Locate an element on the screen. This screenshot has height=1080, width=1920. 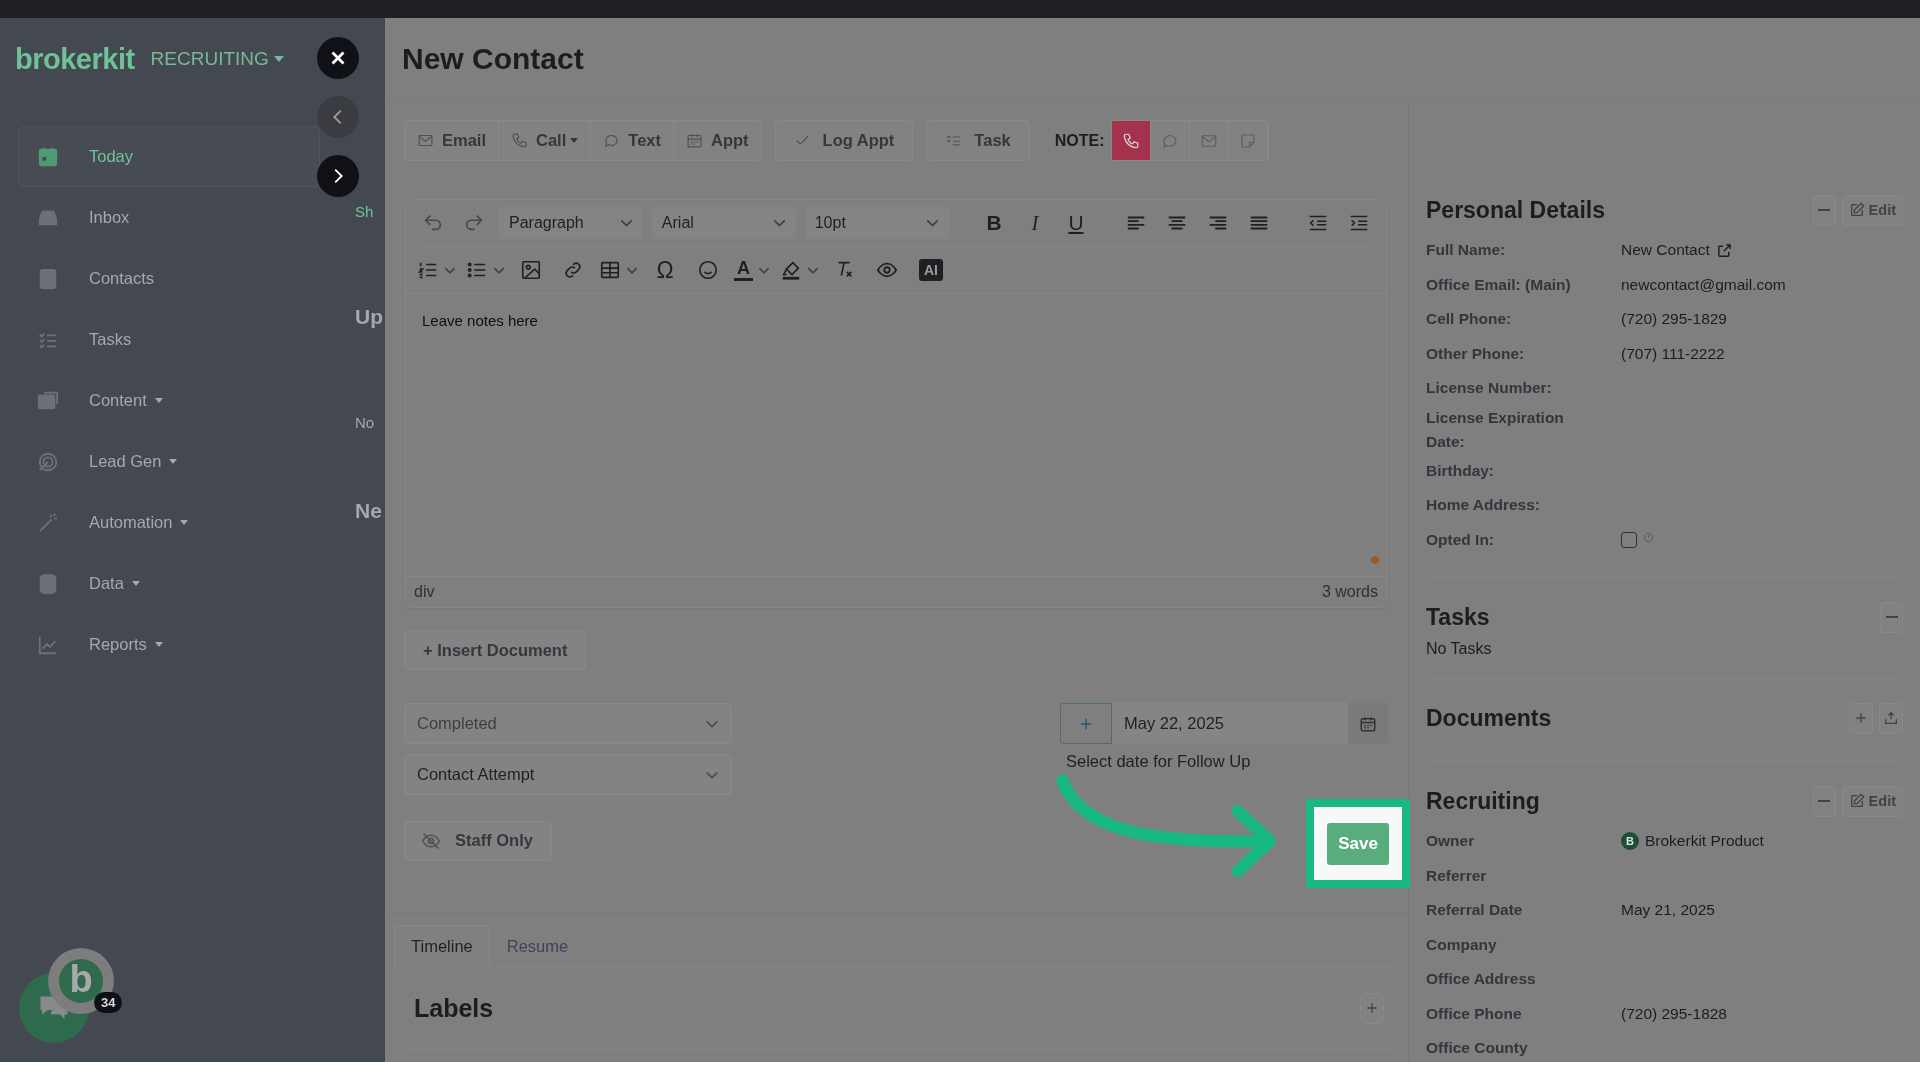
status-select: Completed is located at coordinates (568, 723).